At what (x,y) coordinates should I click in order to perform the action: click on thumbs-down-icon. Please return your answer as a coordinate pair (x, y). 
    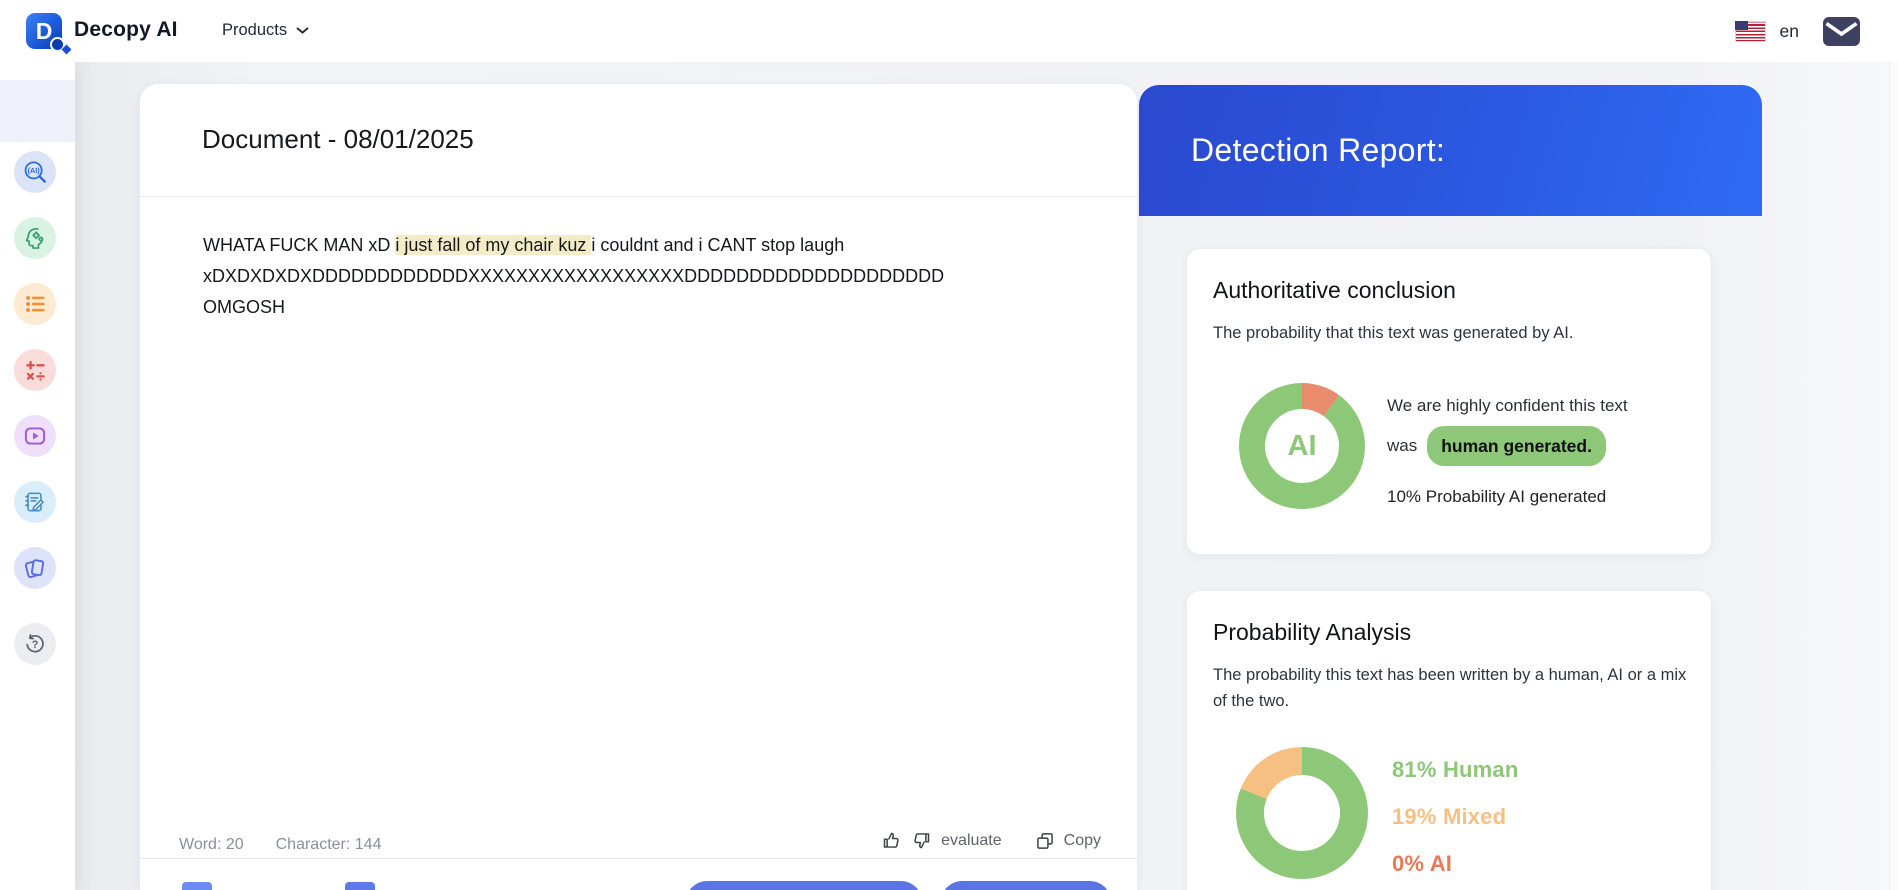
    Looking at the image, I should click on (922, 841).